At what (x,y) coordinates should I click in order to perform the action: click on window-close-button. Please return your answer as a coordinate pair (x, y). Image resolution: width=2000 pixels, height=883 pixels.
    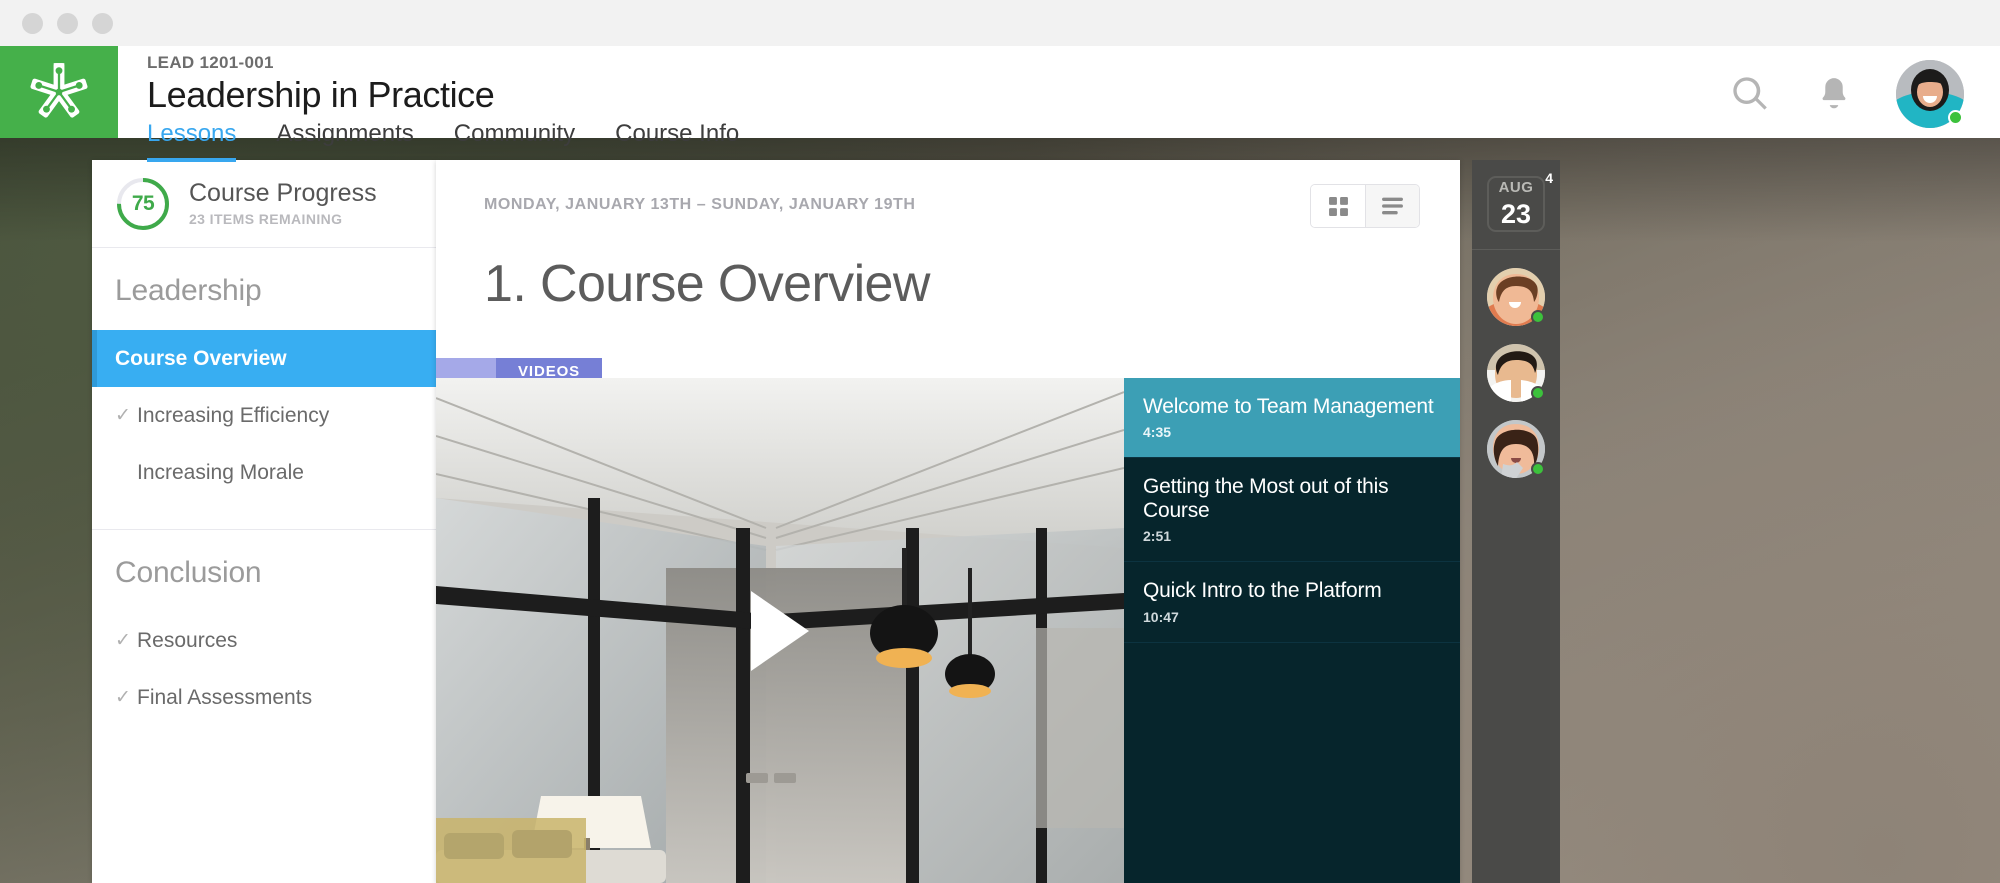
    Looking at the image, I should click on (32, 23).